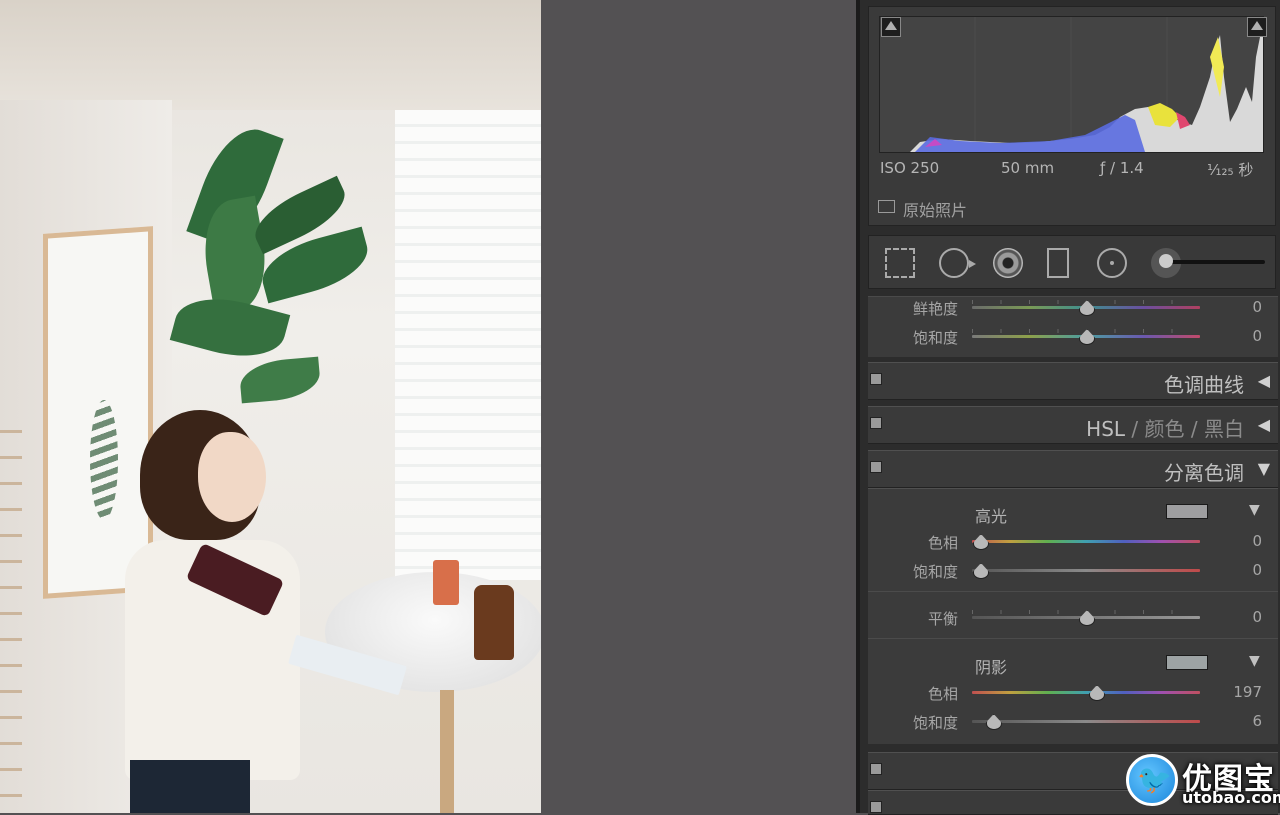 This screenshot has height=815, width=1280. Describe the element at coordinates (991, 667) in the screenshot. I see `shadows-title: 阴影` at that location.